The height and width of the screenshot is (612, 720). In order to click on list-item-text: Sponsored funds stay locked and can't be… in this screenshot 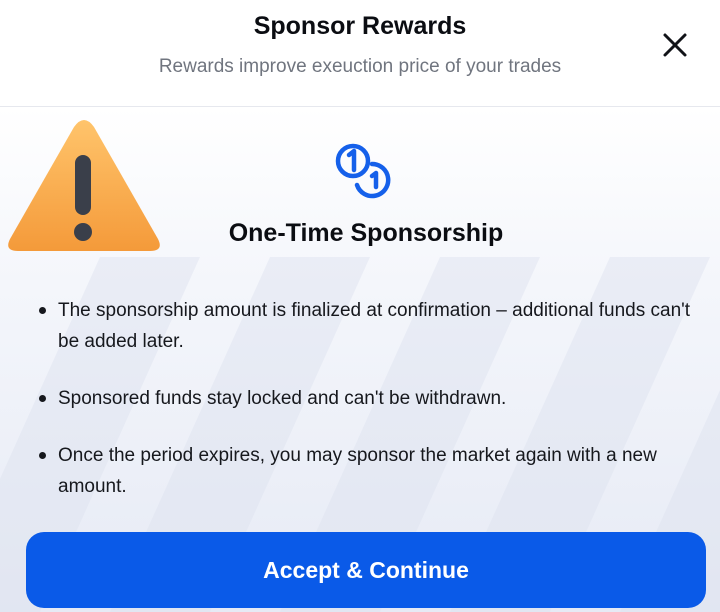, I will do `click(282, 398)`.